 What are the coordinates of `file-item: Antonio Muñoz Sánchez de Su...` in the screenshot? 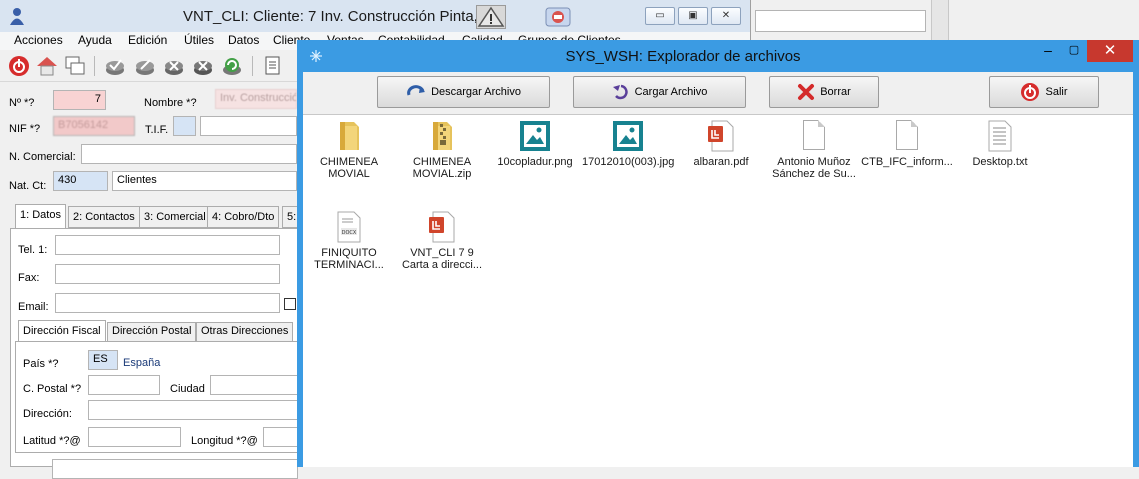 It's located at (814, 150).